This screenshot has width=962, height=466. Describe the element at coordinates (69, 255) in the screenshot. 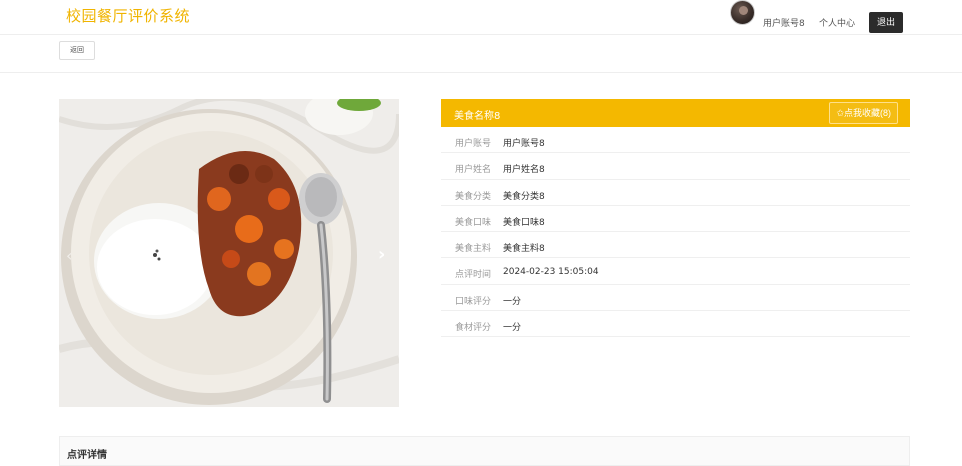

I see `chevron-left-icon: ‹` at that location.